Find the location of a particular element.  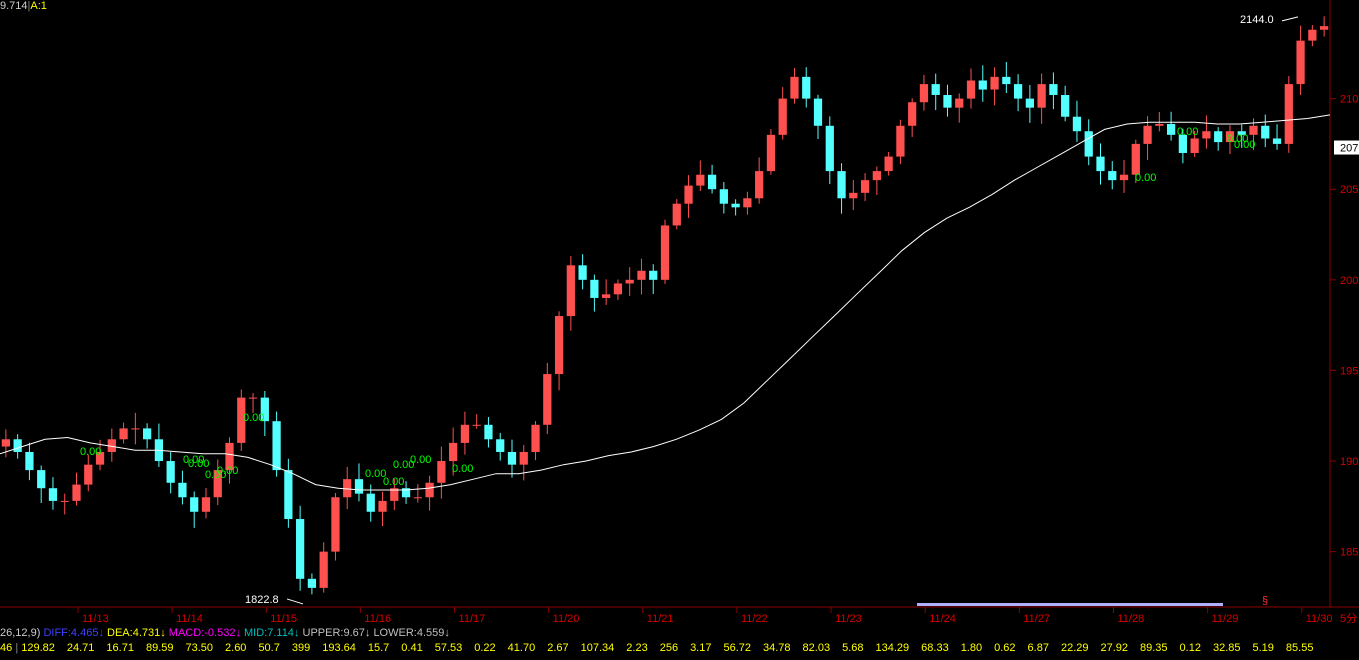

value-row-item: 5.68 is located at coordinates (853, 648).